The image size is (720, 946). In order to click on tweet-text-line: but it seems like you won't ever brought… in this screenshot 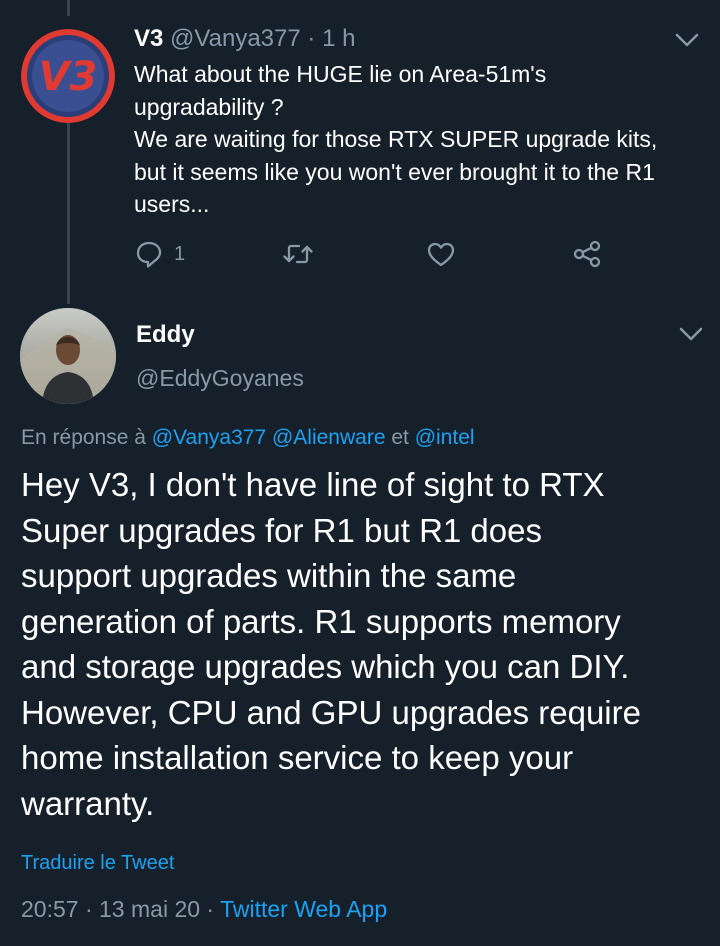, I will do `click(394, 171)`.